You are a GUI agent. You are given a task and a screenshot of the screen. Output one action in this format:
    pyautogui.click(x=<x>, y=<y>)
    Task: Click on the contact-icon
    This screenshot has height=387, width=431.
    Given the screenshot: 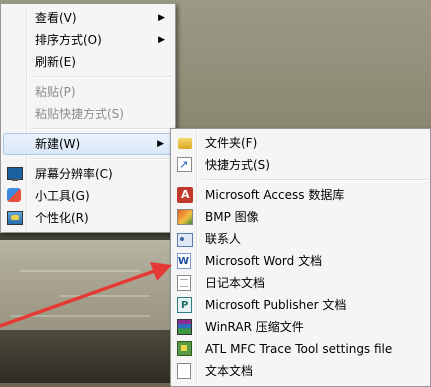 What is the action you would take?
    pyautogui.click(x=185, y=240)
    